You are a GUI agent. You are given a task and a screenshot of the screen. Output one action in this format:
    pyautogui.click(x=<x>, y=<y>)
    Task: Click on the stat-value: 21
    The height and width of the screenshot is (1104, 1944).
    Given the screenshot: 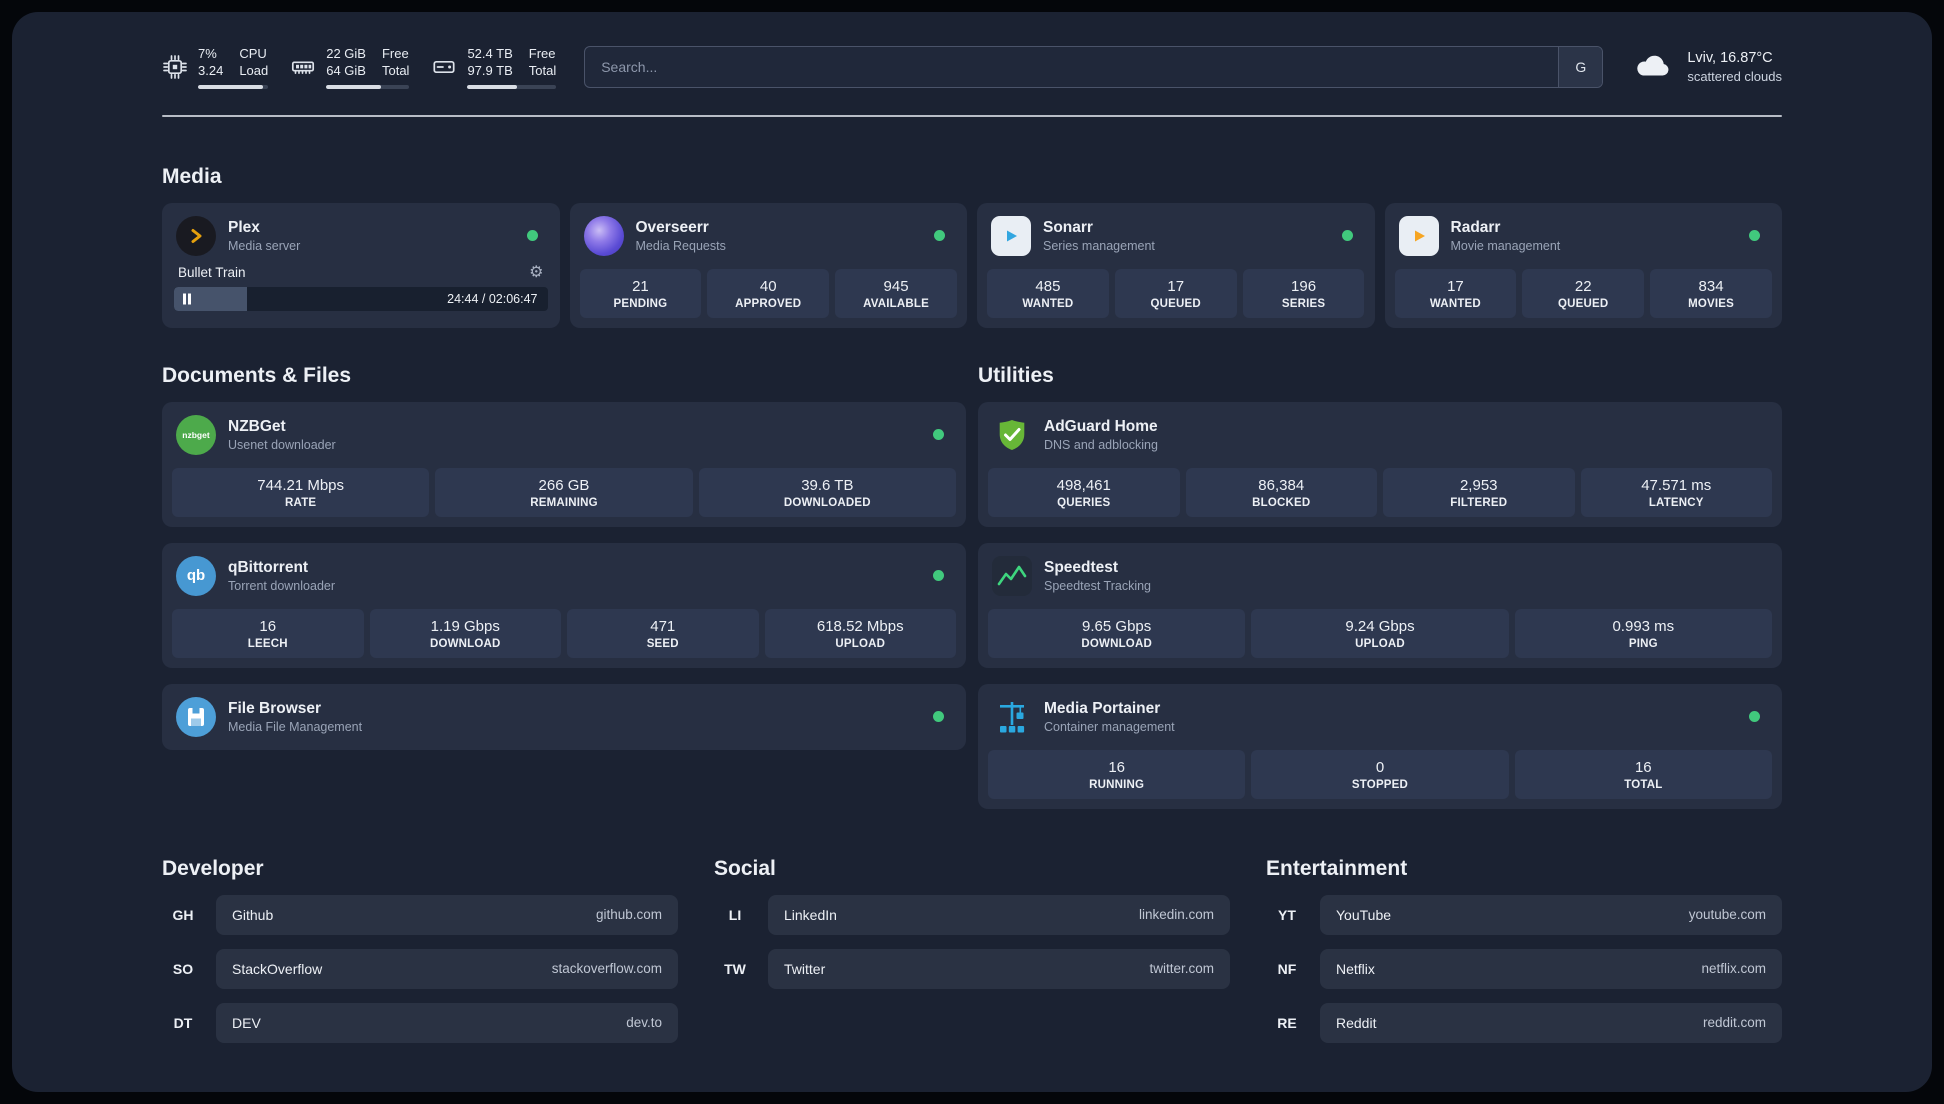 What is the action you would take?
    pyautogui.click(x=640, y=286)
    